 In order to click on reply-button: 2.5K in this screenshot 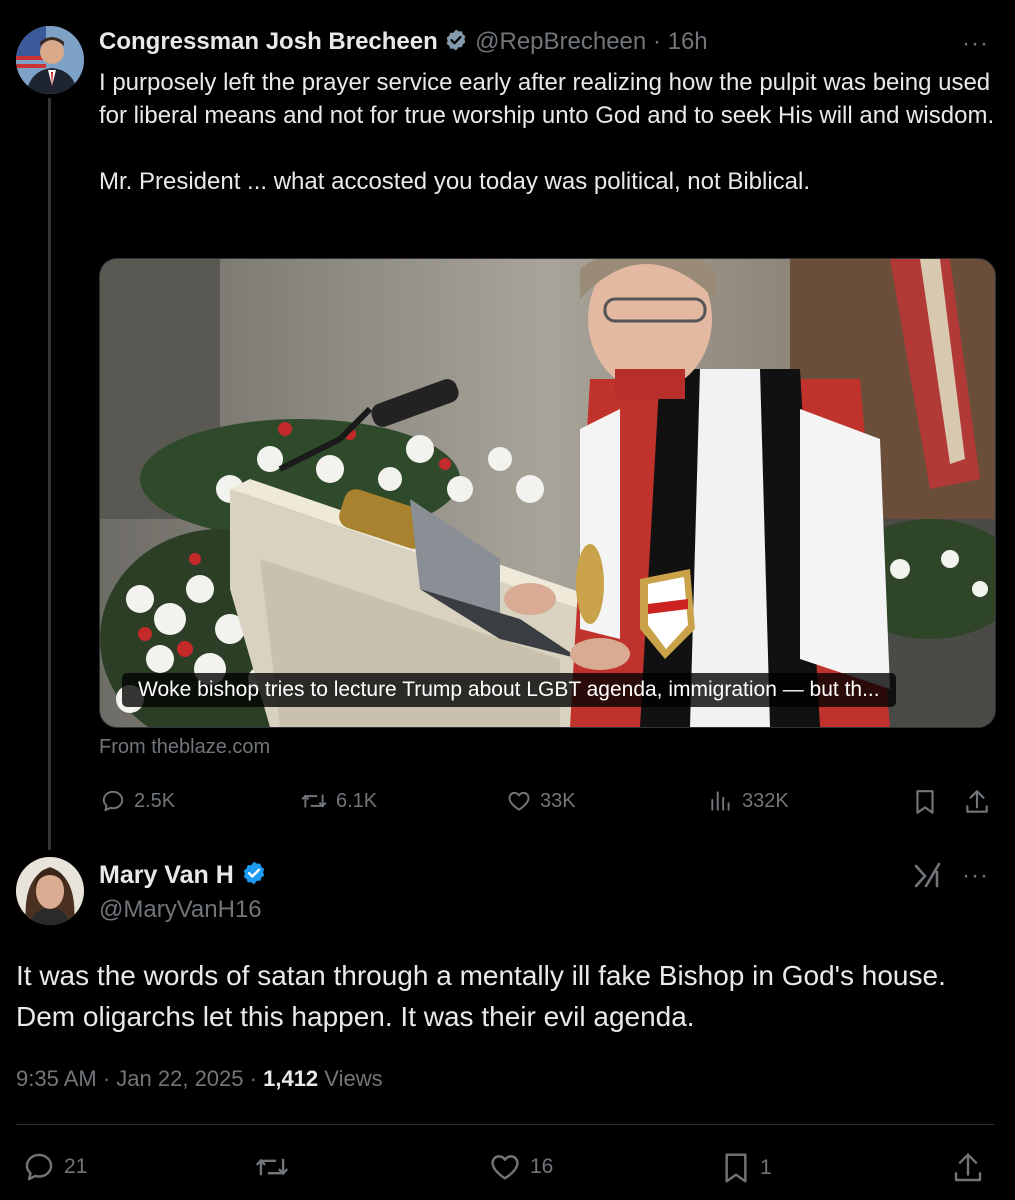, I will do `click(137, 801)`.